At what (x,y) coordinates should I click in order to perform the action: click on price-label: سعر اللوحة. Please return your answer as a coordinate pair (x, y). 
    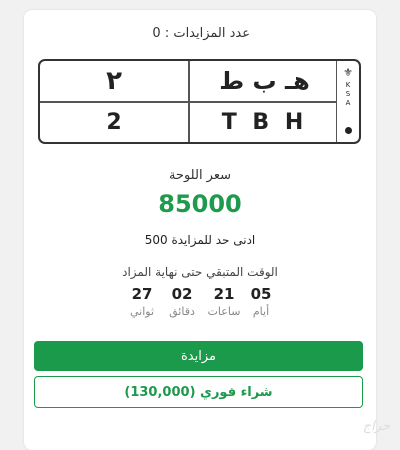
    Looking at the image, I should click on (200, 175).